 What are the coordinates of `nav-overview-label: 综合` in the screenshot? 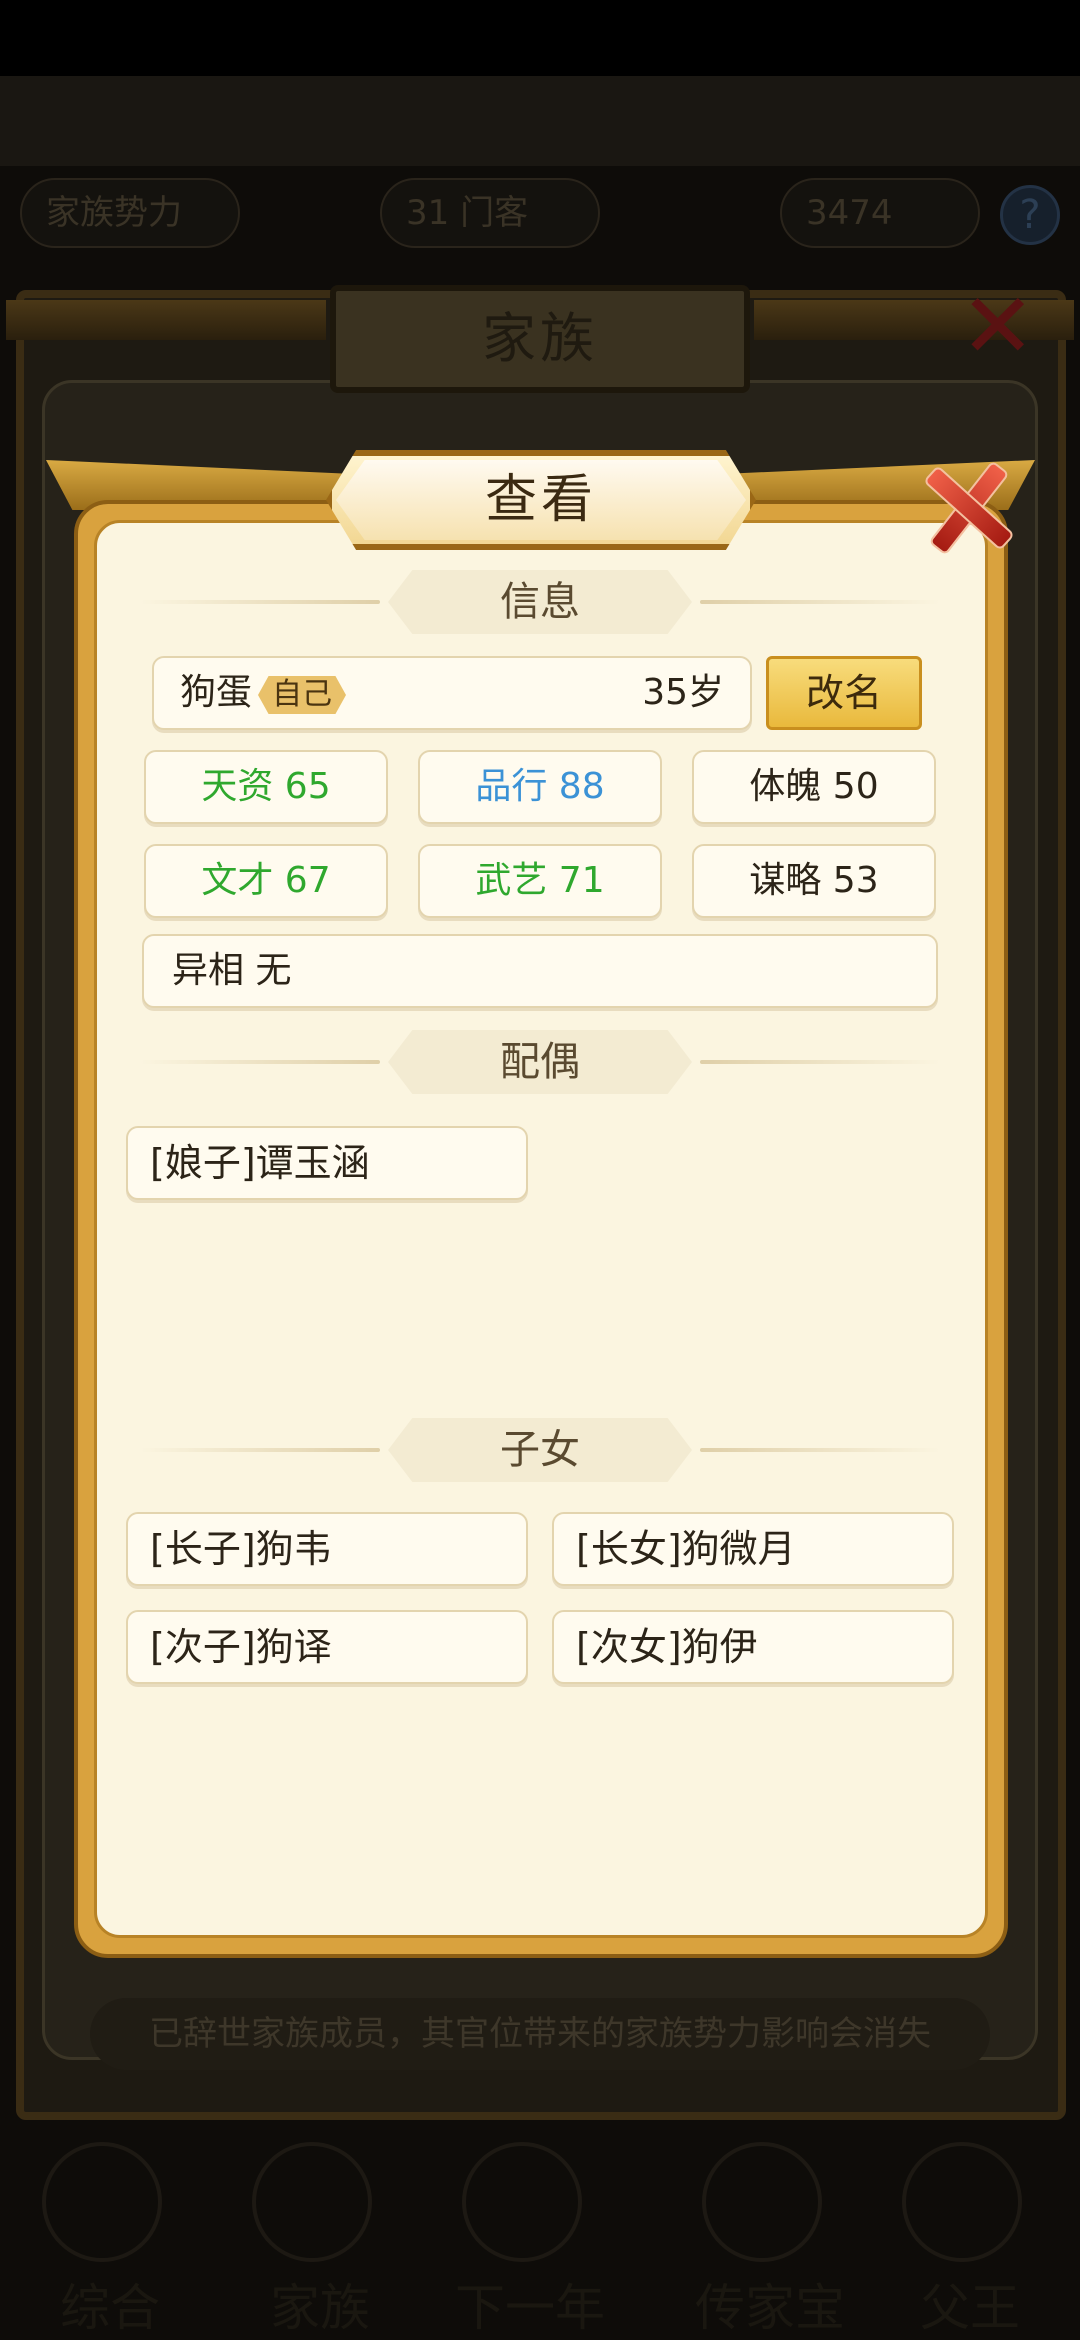 It's located at (110, 2308).